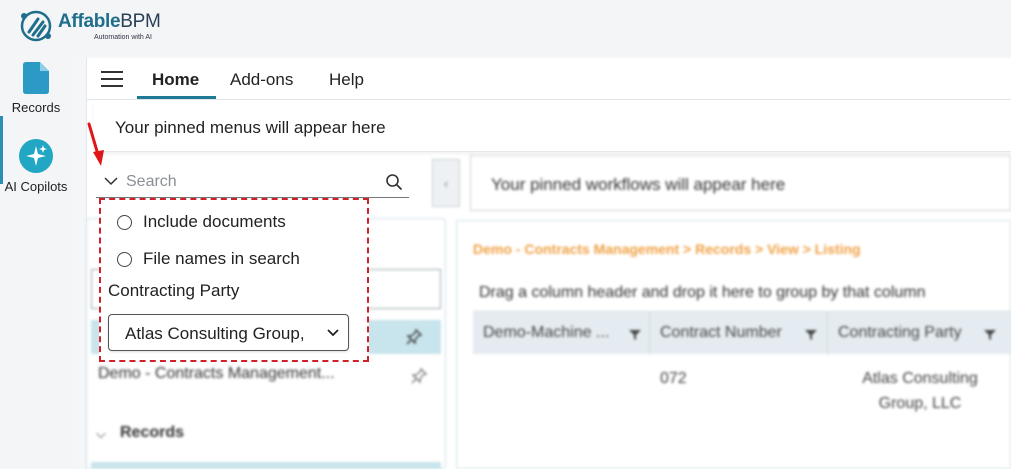  What do you see at coordinates (175, 80) in the screenshot?
I see `tab-home: Home` at bounding box center [175, 80].